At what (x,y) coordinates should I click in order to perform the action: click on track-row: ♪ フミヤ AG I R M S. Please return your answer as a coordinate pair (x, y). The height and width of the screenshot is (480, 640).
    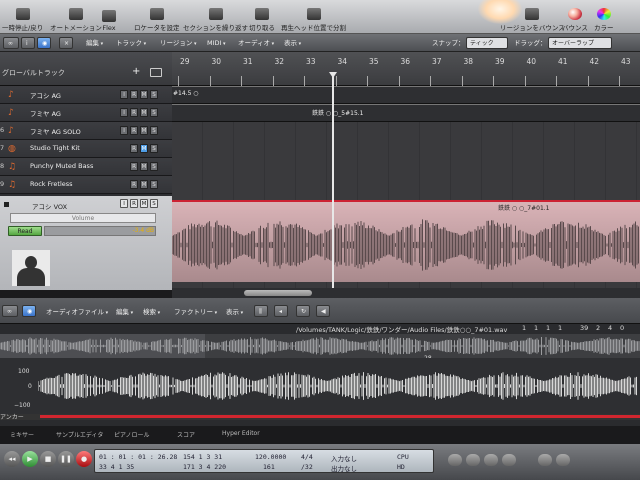
    Looking at the image, I should click on (86, 113).